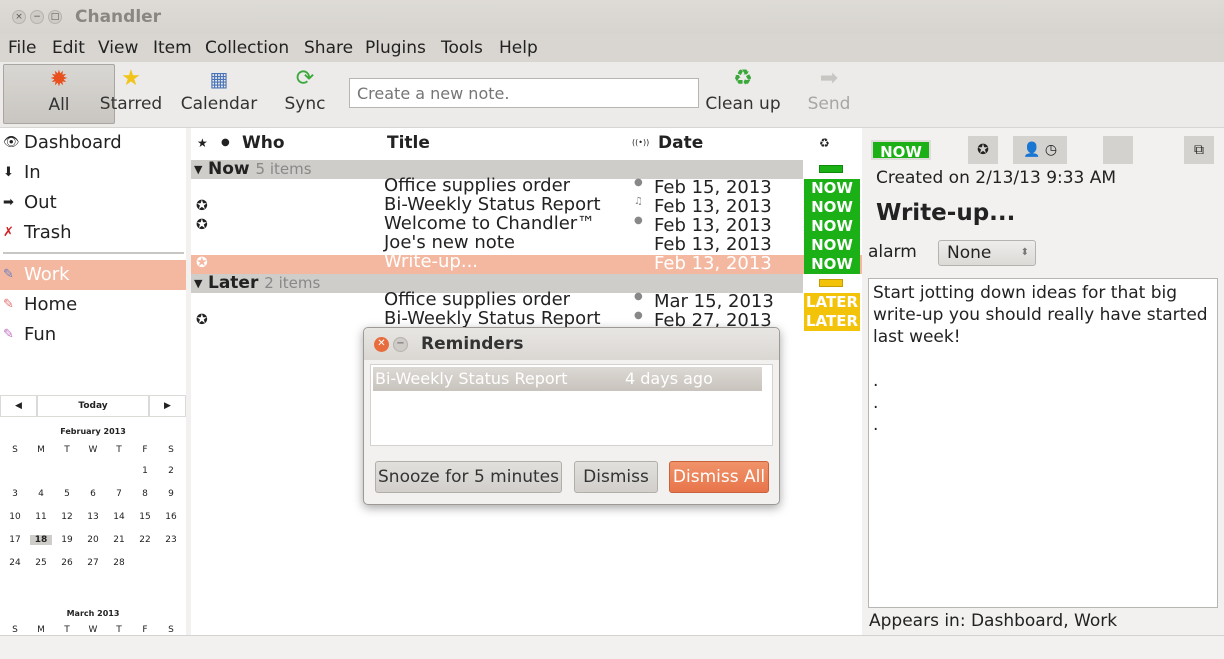 The height and width of the screenshot is (659, 1224). I want to click on next-month-button: ▶, so click(167, 406).